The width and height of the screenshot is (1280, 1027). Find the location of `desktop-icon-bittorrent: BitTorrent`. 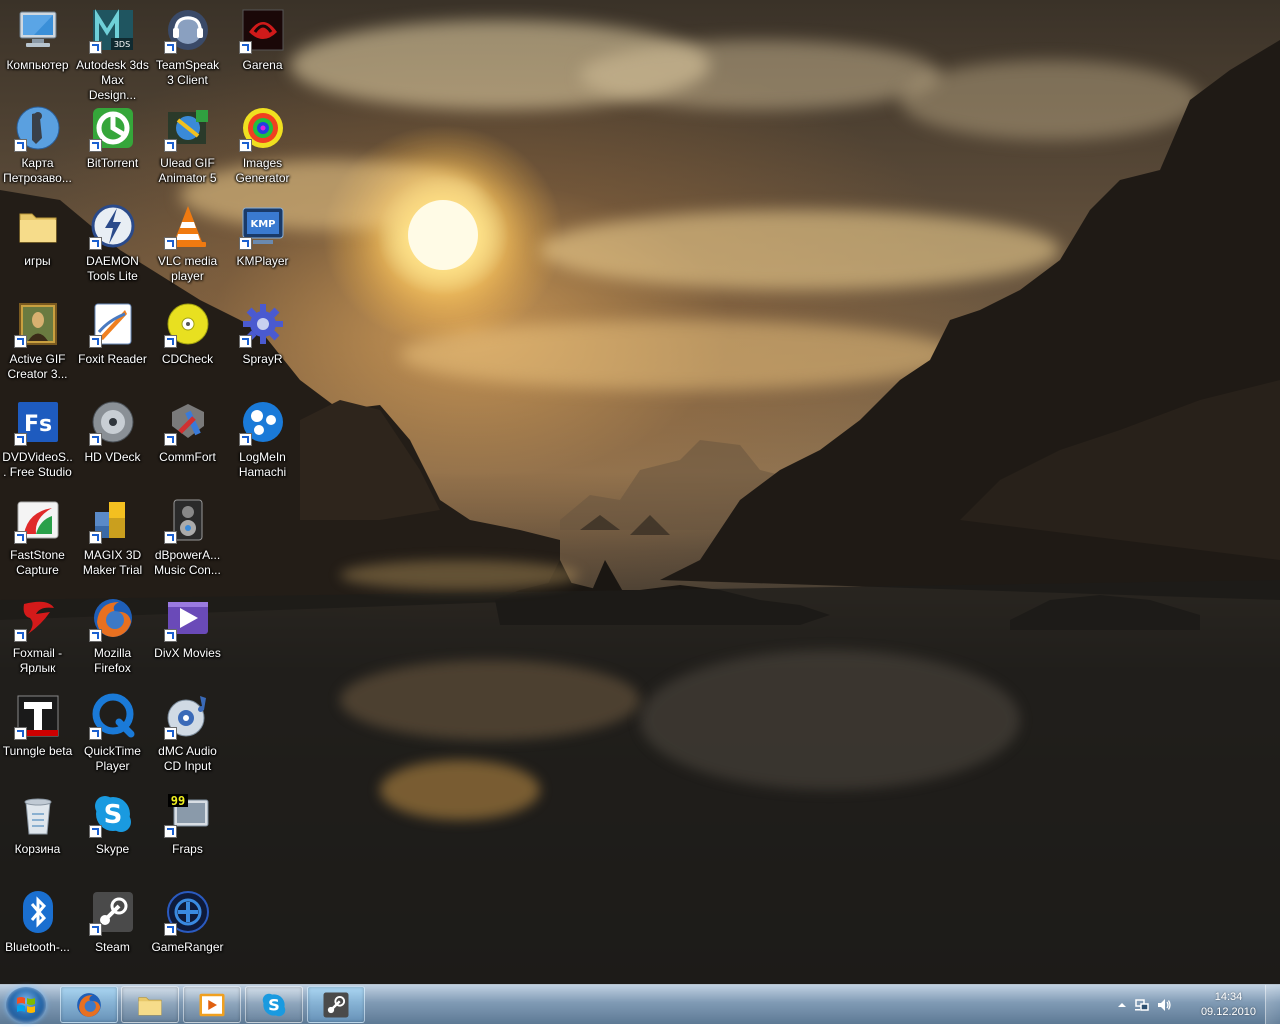

desktop-icon-bittorrent: BitTorrent is located at coordinates (112, 146).